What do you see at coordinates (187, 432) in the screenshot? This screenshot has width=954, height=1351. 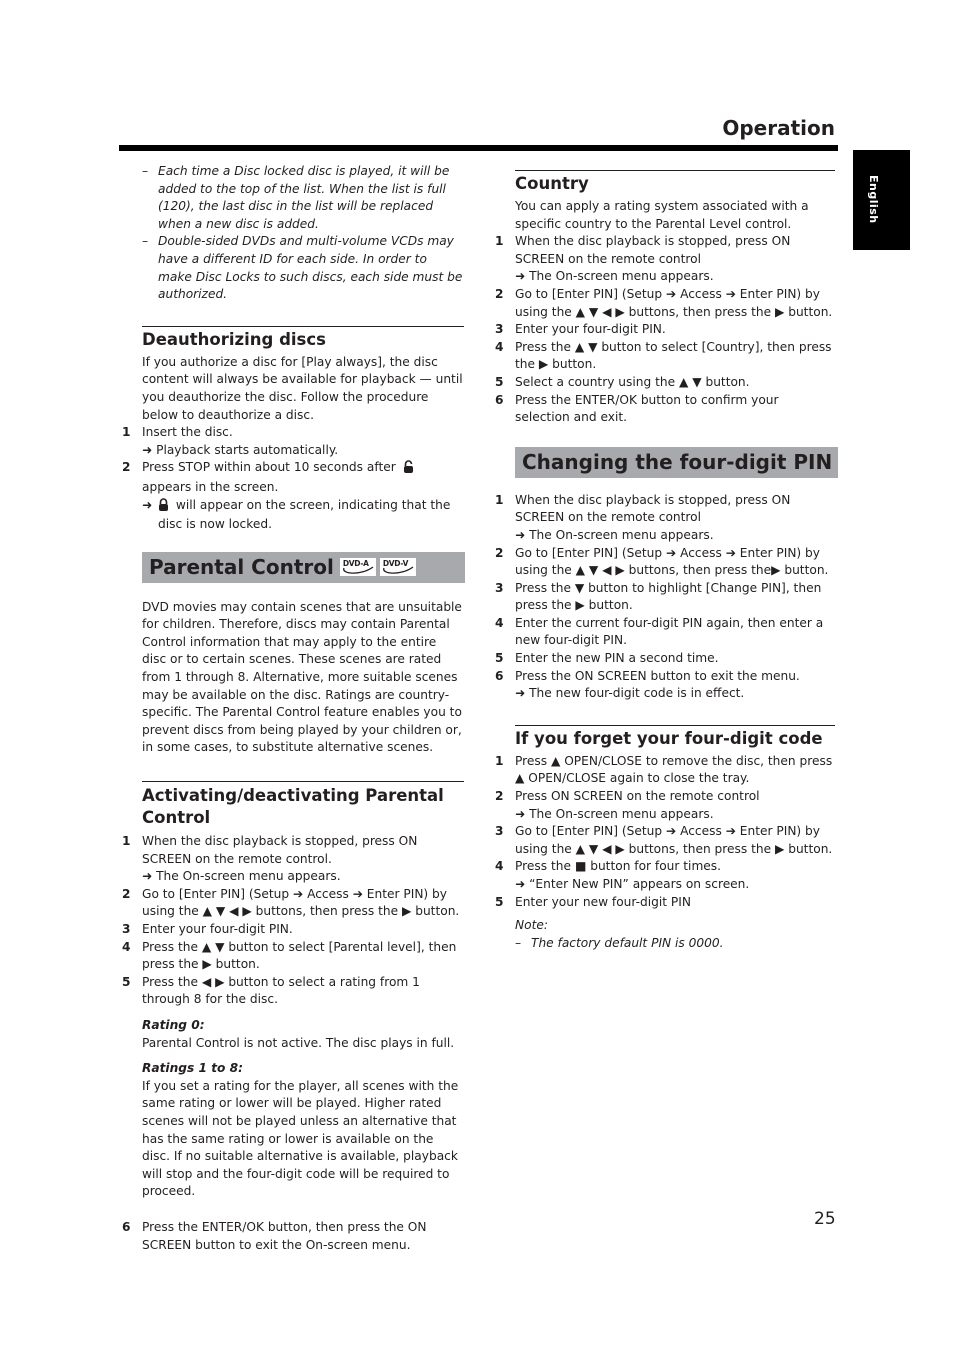 I see `step-text: Insert the disc.` at bounding box center [187, 432].